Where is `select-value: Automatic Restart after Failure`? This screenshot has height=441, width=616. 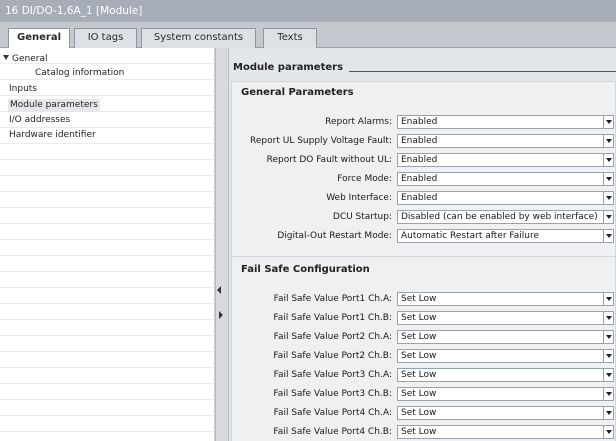 select-value: Automatic Restart after Failure is located at coordinates (470, 236).